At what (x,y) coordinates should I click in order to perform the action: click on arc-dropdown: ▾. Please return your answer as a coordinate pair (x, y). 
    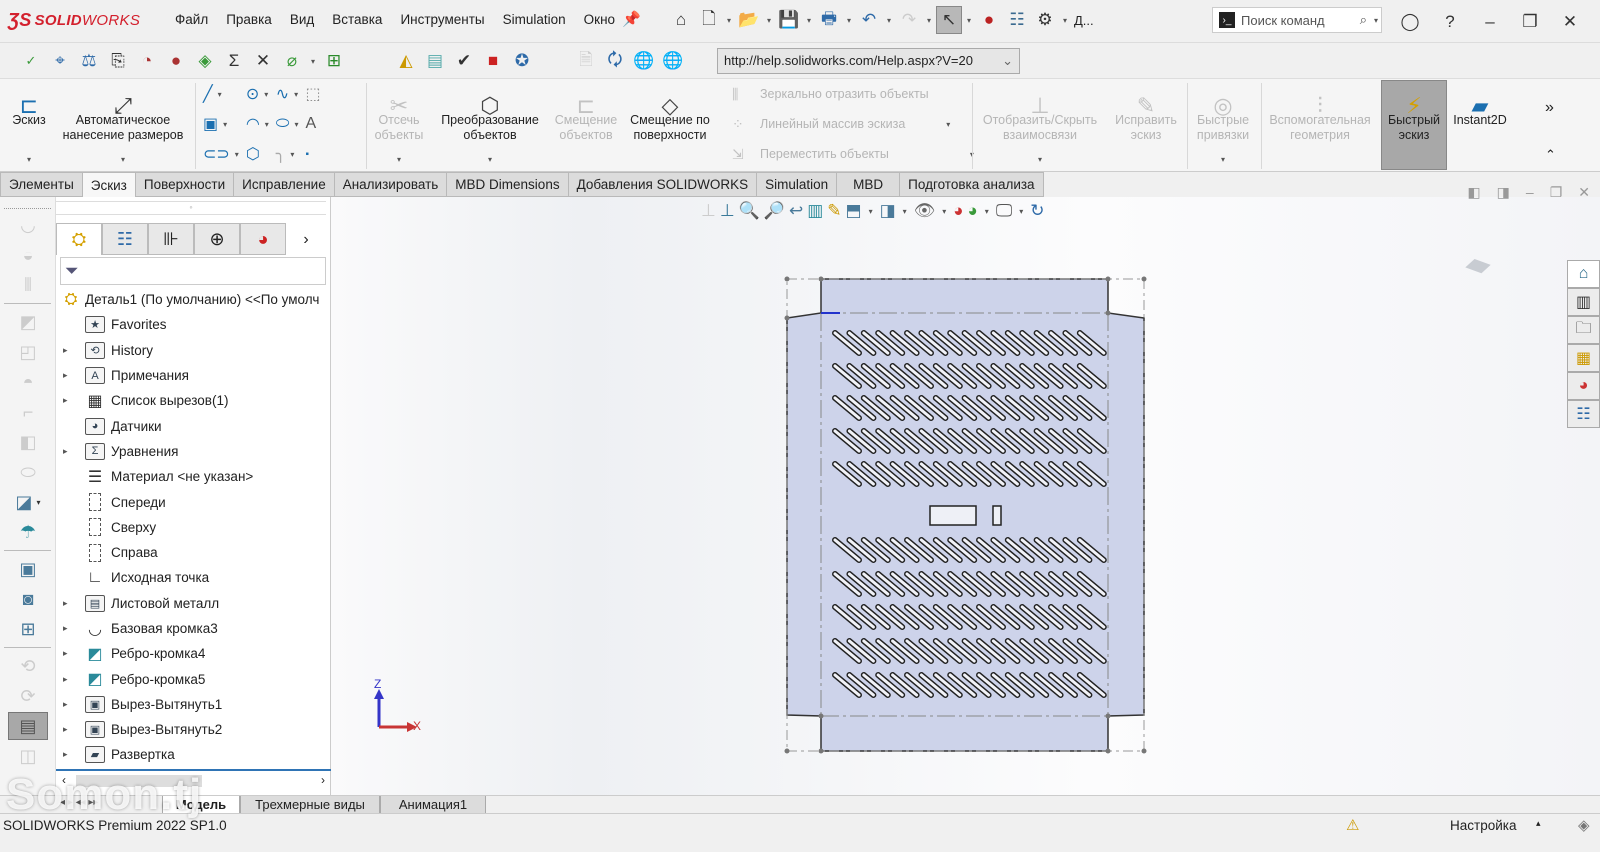
    Looking at the image, I should click on (267, 124).